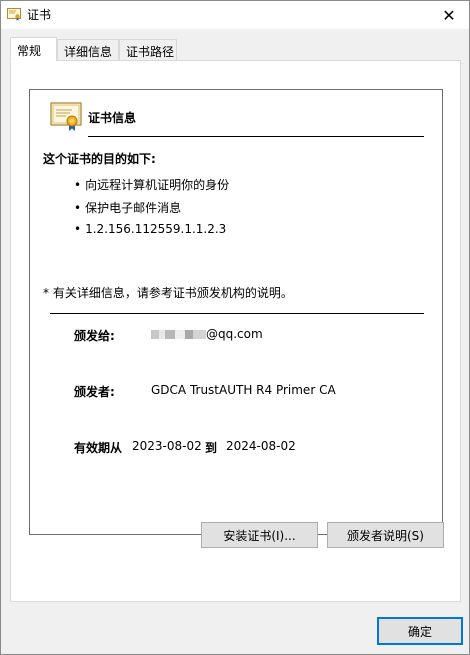 Image resolution: width=470 pixels, height=655 pixels. What do you see at coordinates (94, 336) in the screenshot?
I see `issued-to-label: 颁发给:` at bounding box center [94, 336].